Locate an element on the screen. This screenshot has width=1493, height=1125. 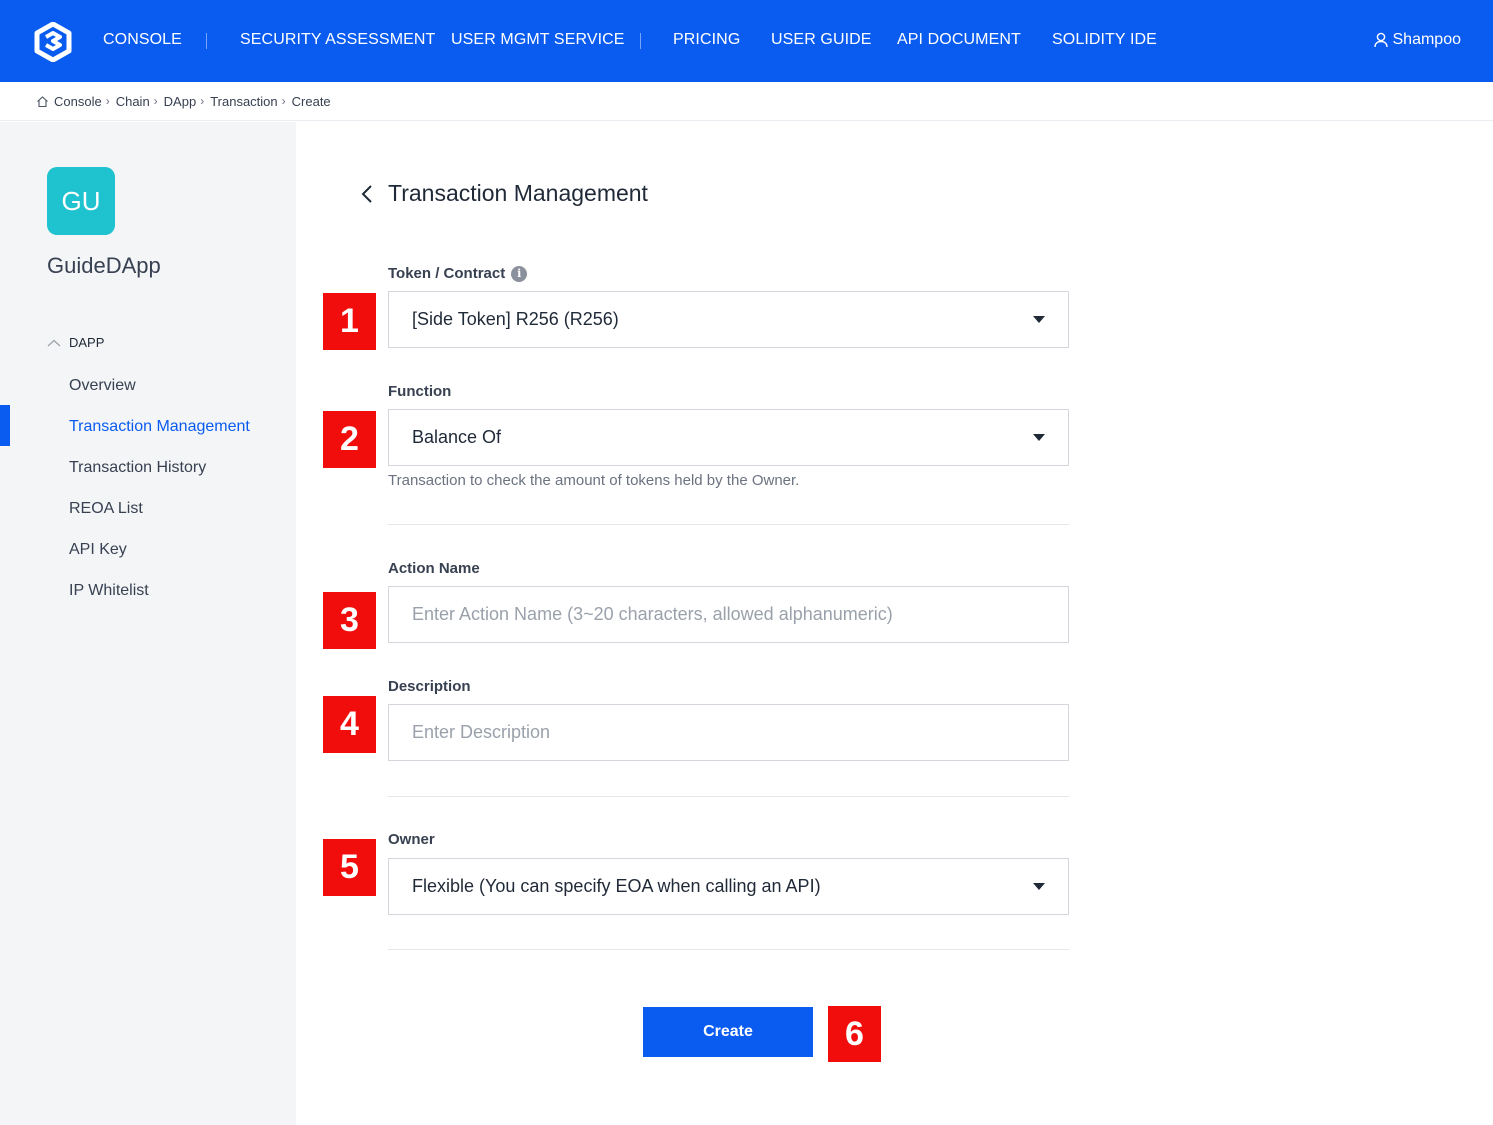
user-menu: Shampoo is located at coordinates (1417, 40).